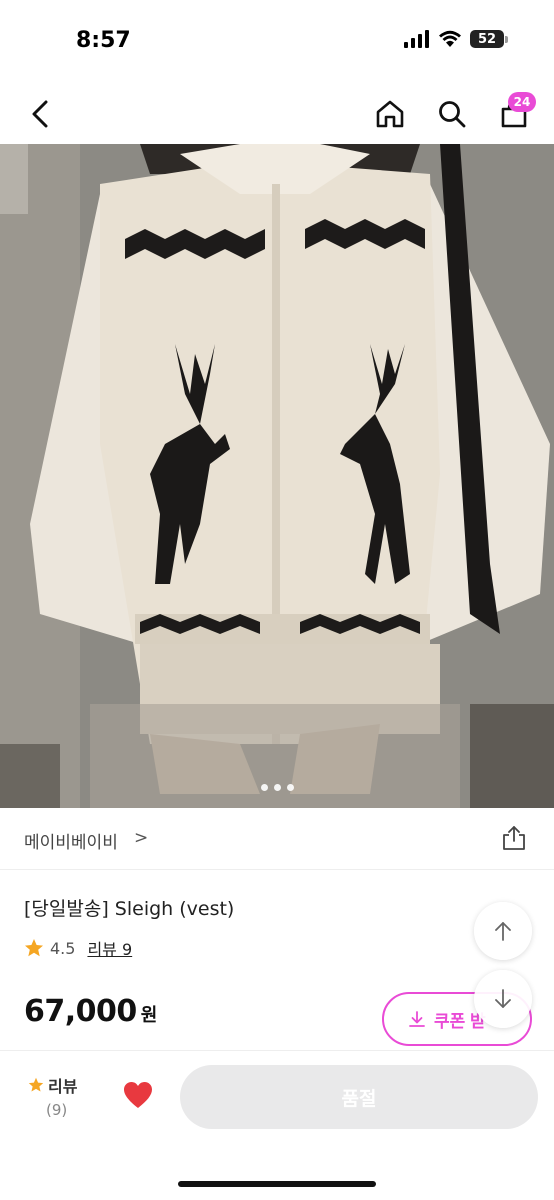 This screenshot has width=554, height=1200. I want to click on price-row: 67,000 원, so click(90, 1011).